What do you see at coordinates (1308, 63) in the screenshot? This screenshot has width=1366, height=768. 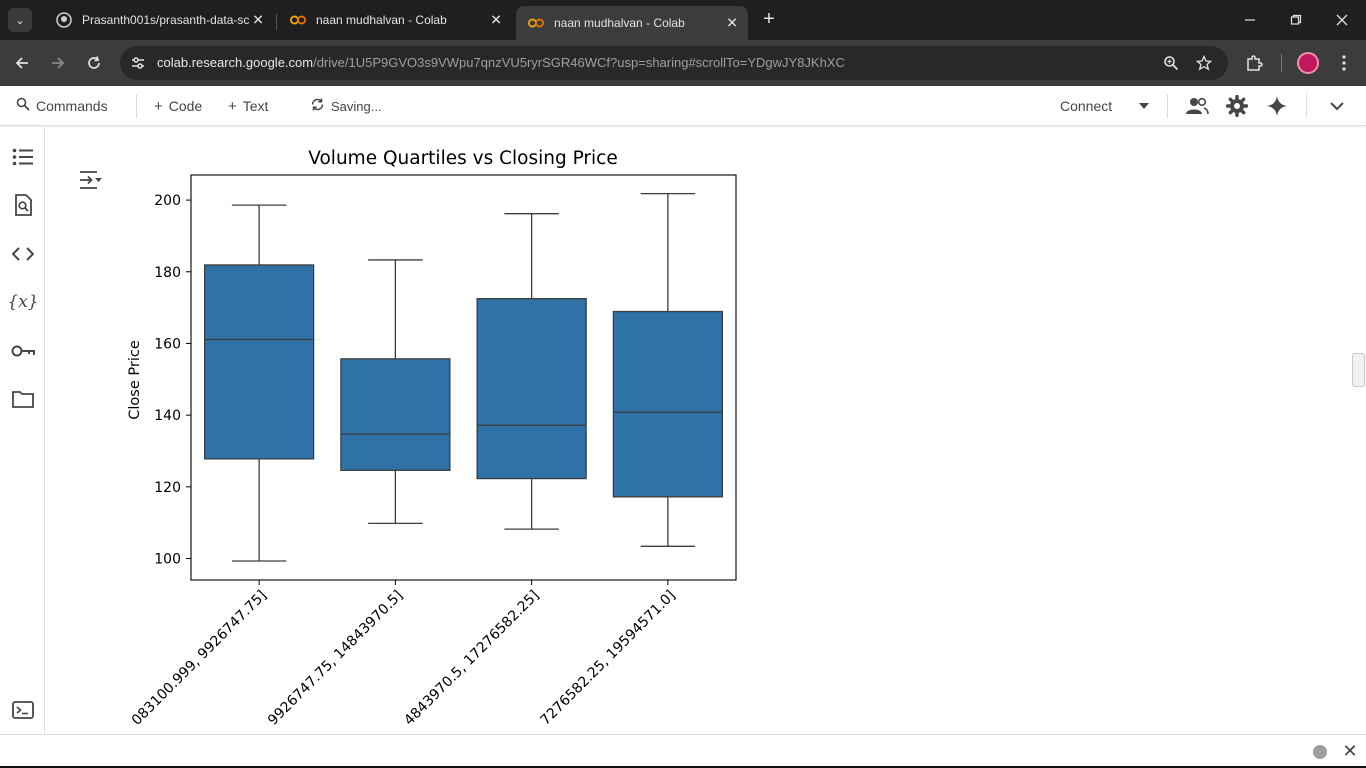 I see `profile-avatar` at bounding box center [1308, 63].